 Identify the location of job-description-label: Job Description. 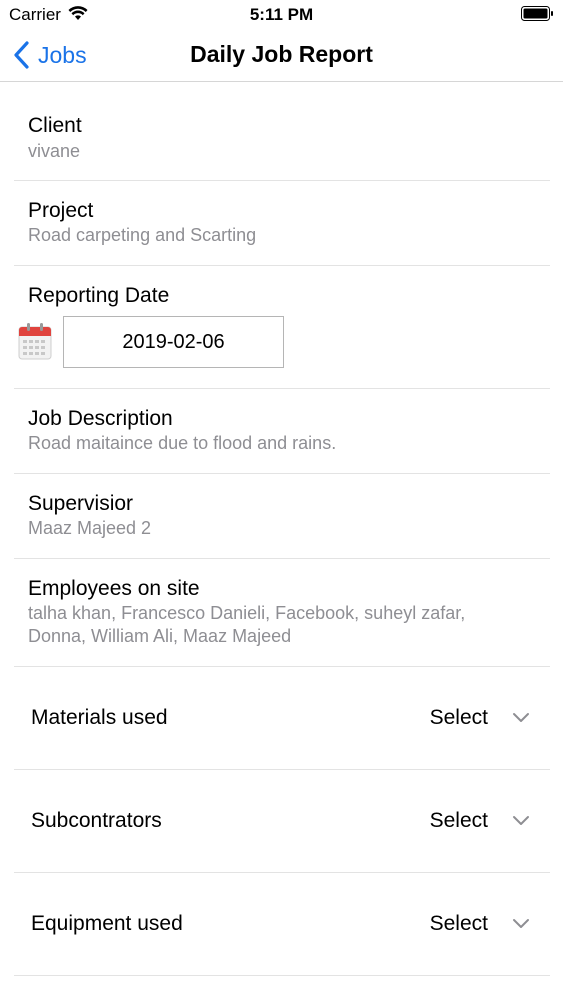
(100, 418).